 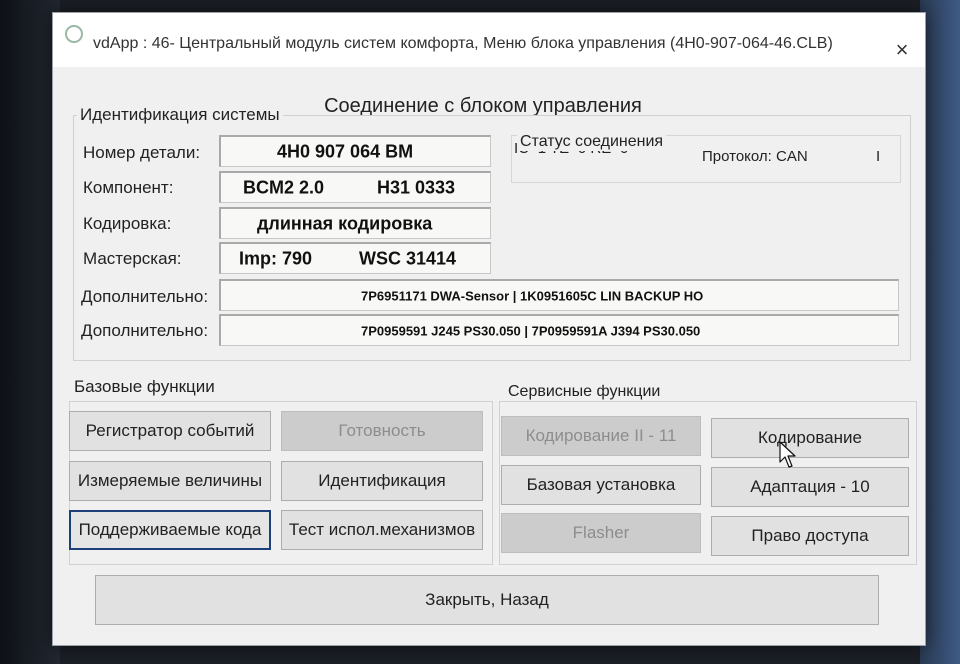 I want to click on coding-ii-button: Кодирование II - 11, so click(x=601, y=436).